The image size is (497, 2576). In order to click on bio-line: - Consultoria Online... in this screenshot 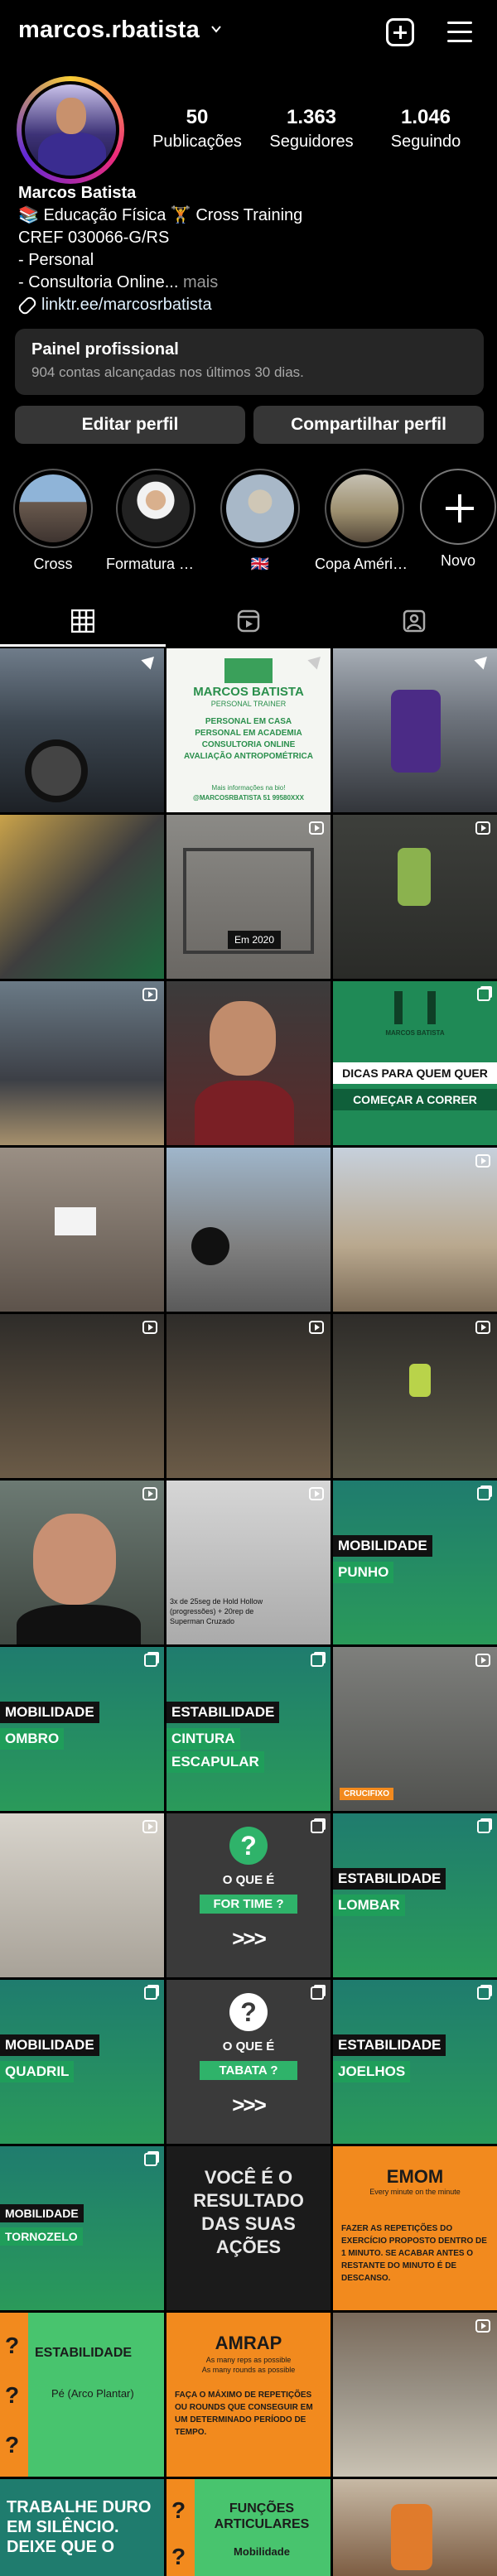, I will do `click(98, 282)`.